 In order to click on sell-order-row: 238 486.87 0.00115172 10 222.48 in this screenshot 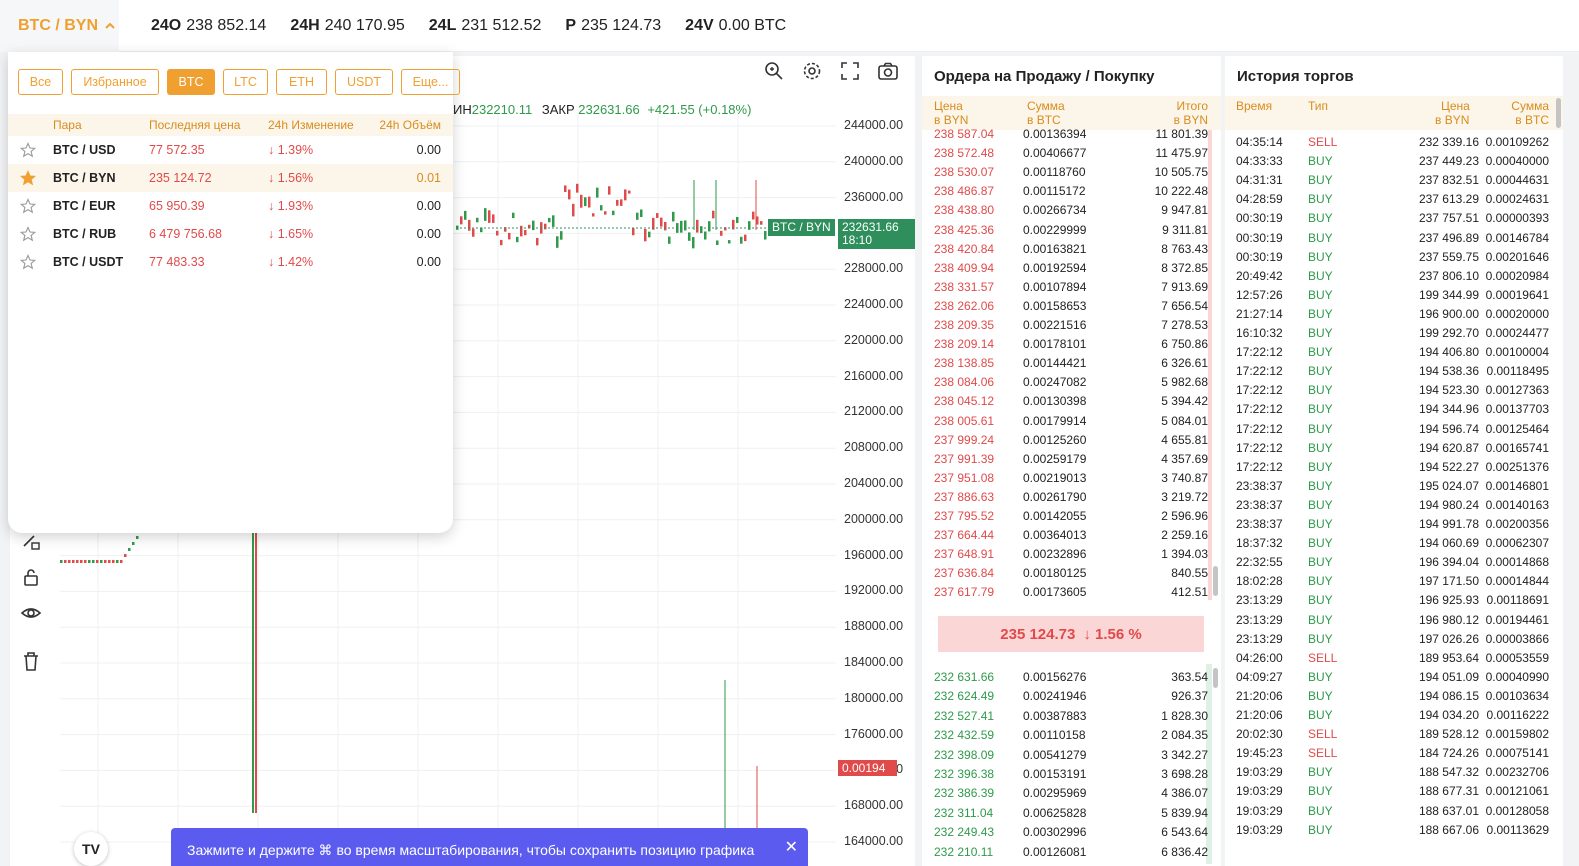, I will do `click(1067, 191)`.